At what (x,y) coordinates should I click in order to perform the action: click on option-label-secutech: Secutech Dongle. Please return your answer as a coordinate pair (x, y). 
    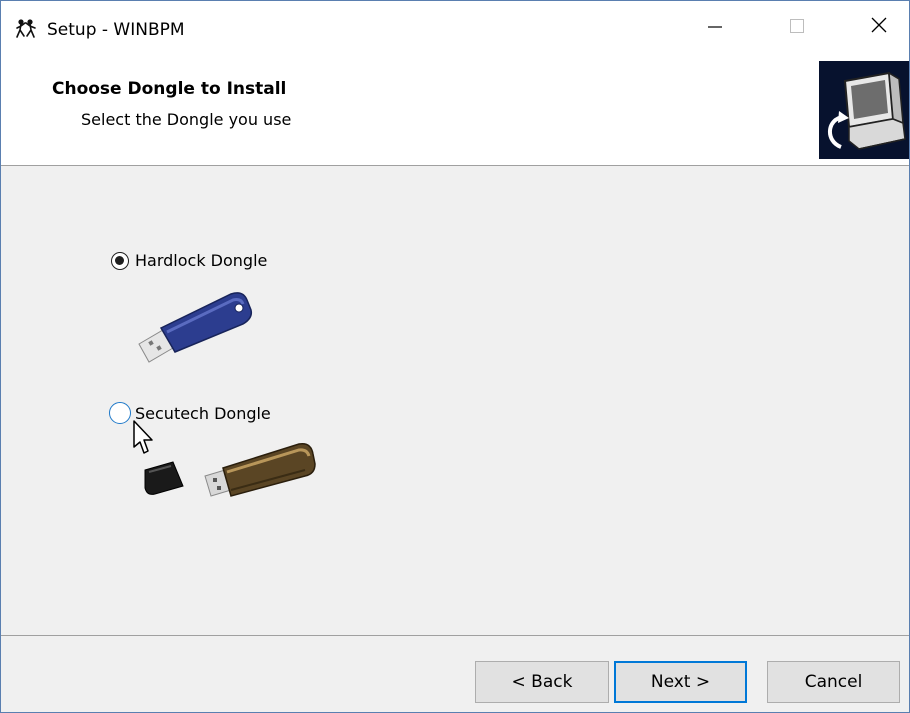
    Looking at the image, I should click on (203, 413).